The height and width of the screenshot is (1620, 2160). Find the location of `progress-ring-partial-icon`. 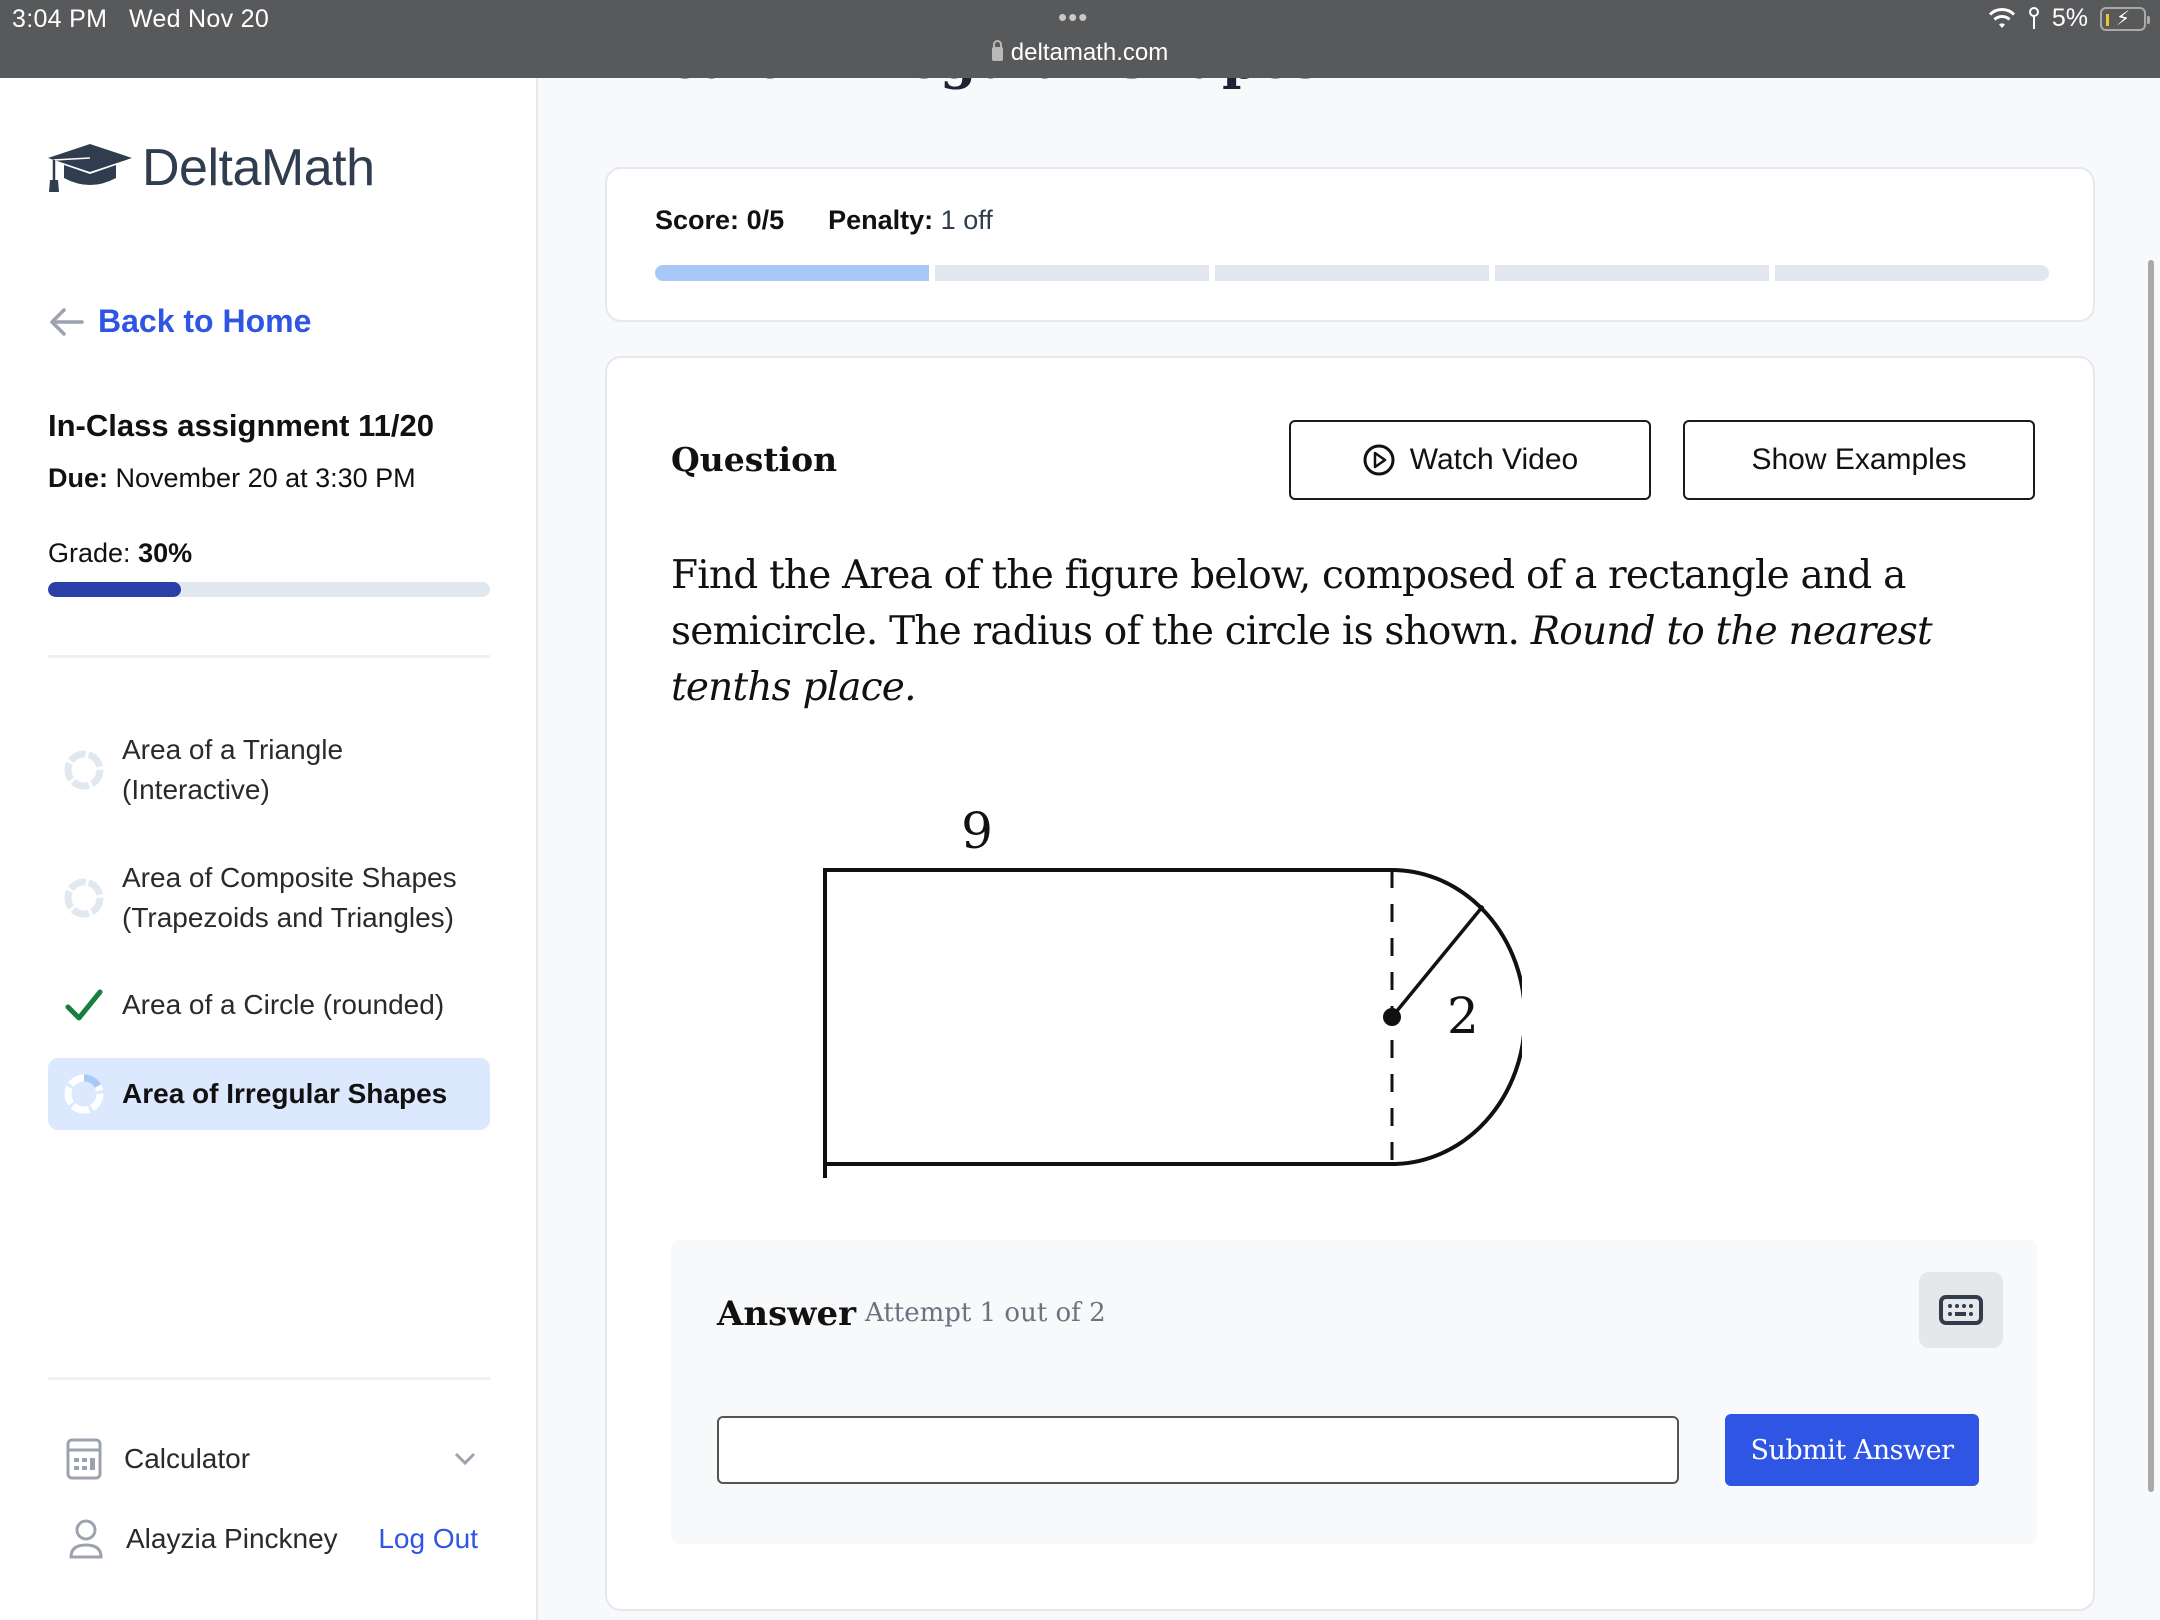

progress-ring-partial-icon is located at coordinates (84, 1094).